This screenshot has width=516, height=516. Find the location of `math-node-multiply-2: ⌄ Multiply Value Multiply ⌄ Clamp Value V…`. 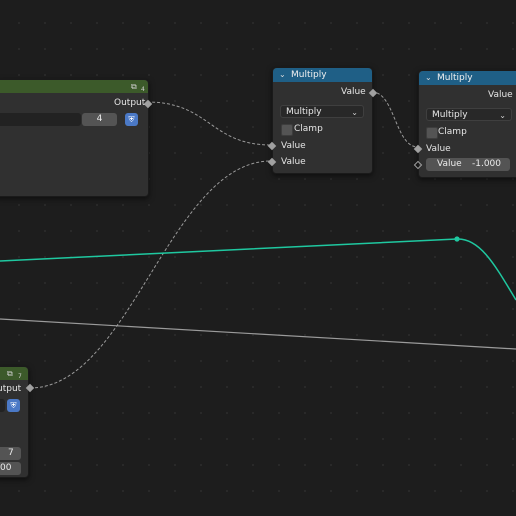

math-node-multiply-2: ⌄ Multiply Value Multiply ⌄ Clamp Value V… is located at coordinates (464, 124).